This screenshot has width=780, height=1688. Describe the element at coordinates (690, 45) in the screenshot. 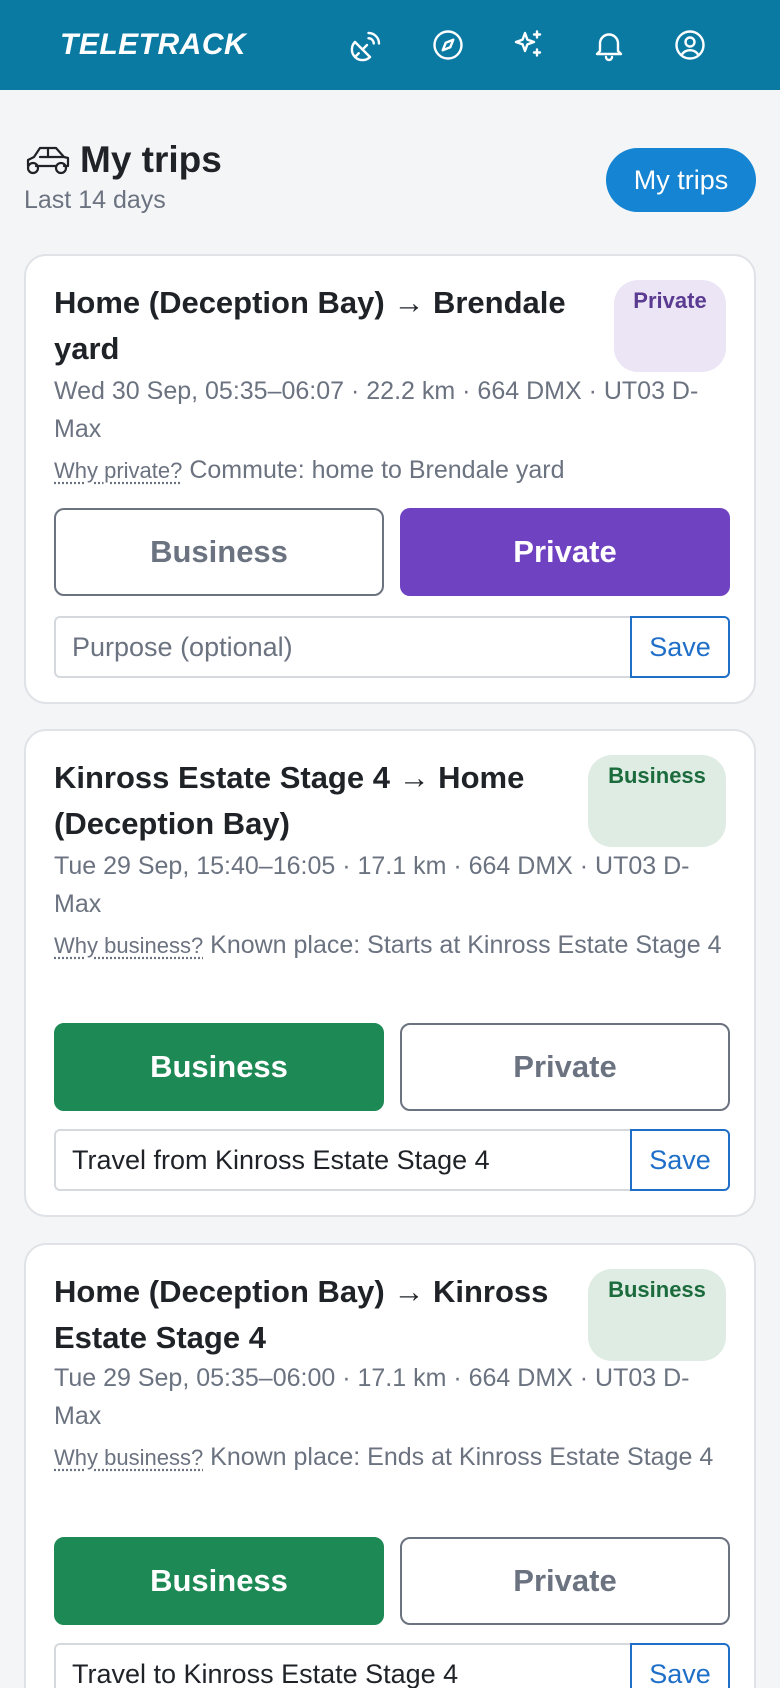

I see `user-circle-icon` at that location.